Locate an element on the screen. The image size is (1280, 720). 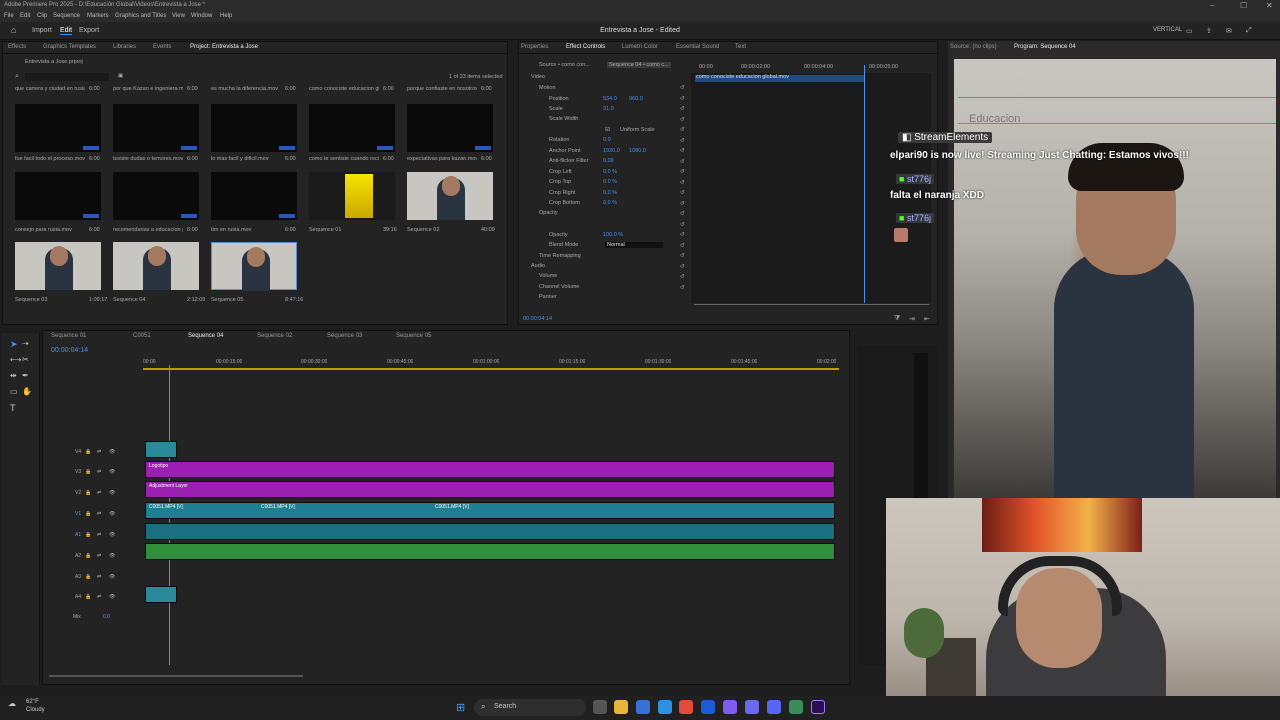
store-icon is located at coordinates (643, 707).